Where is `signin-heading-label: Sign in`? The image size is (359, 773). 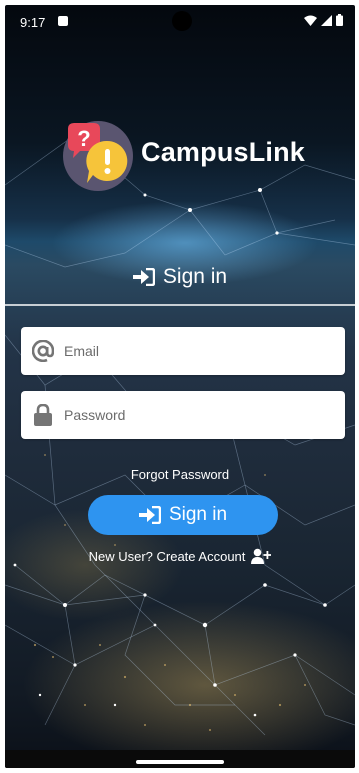 signin-heading-label: Sign in is located at coordinates (195, 276).